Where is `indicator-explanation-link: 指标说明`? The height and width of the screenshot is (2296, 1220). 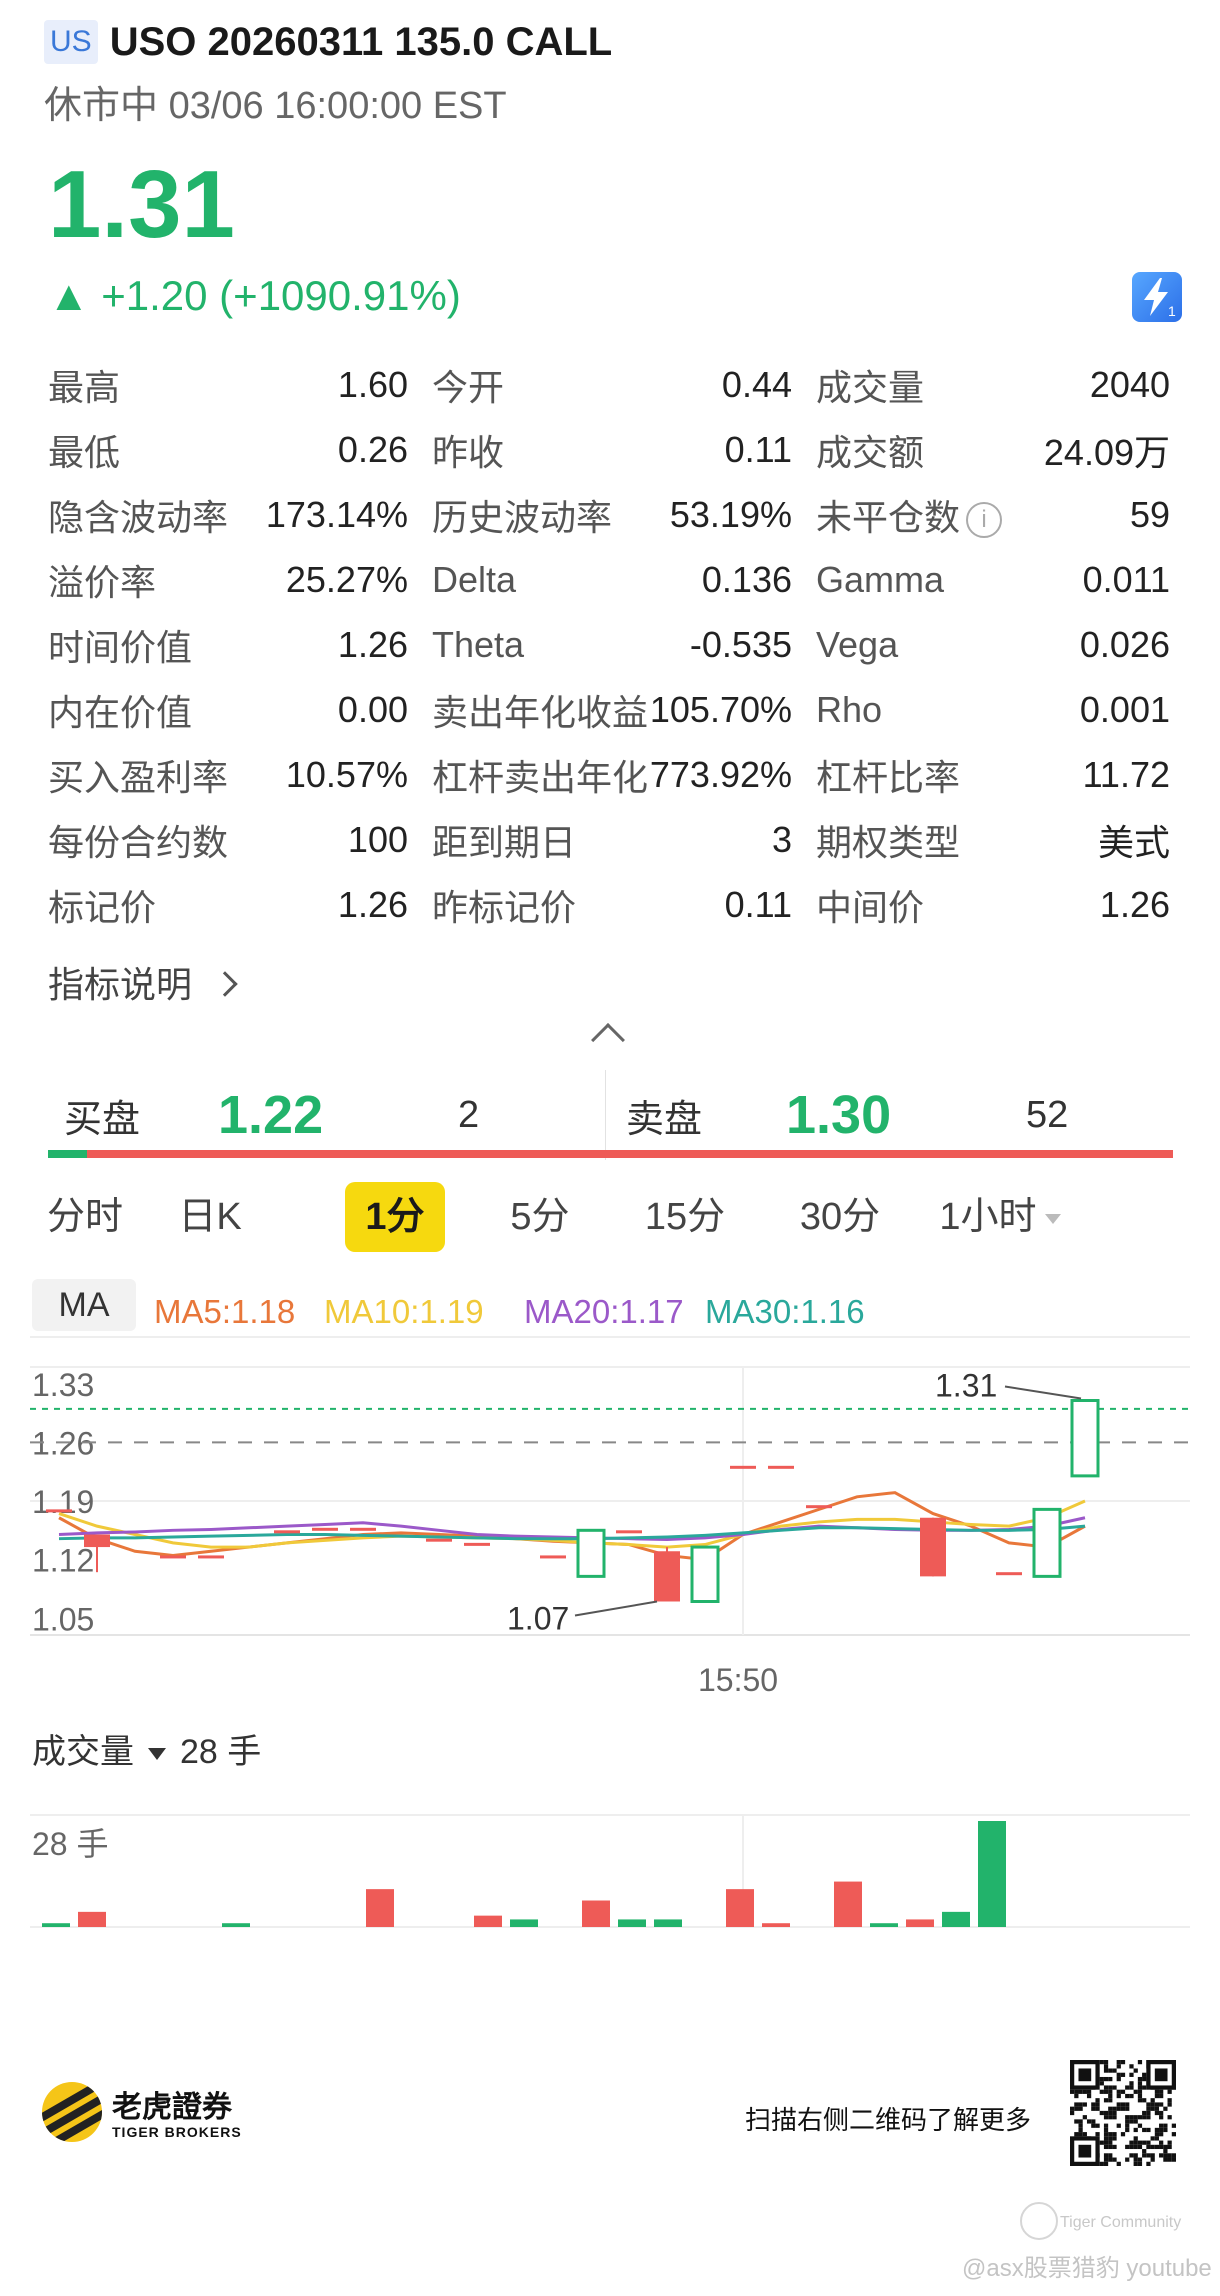 indicator-explanation-link: 指标说明 is located at coordinates (143, 982).